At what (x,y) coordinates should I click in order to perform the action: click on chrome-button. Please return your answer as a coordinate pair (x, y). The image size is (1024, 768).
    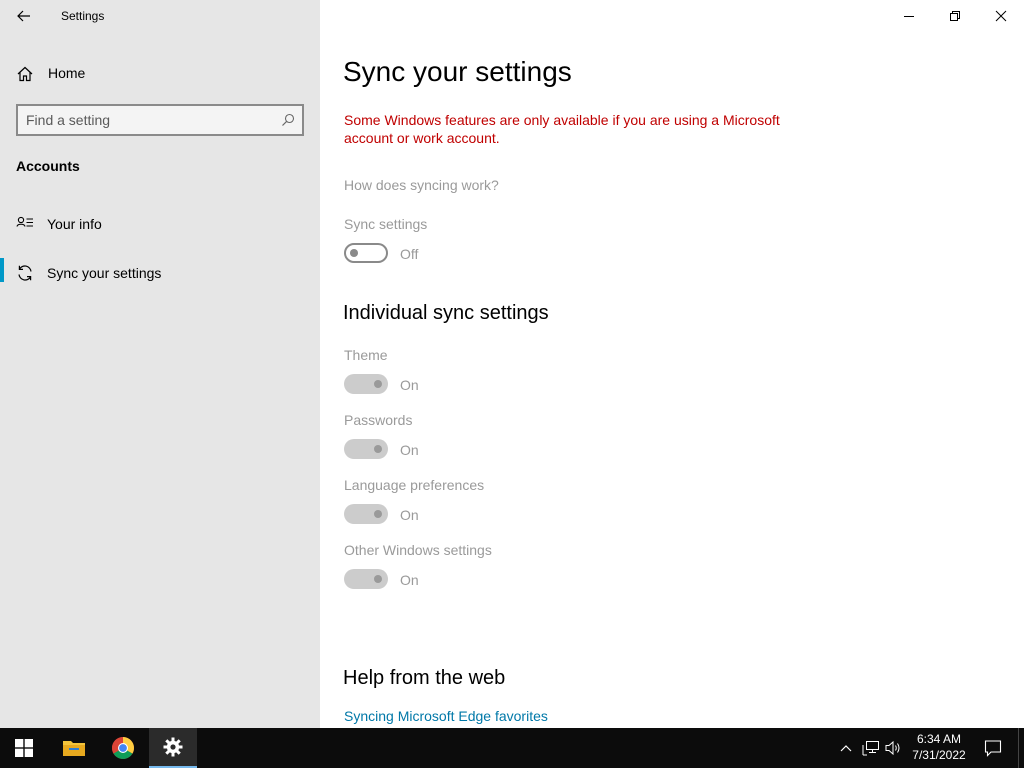
    Looking at the image, I should click on (123, 748).